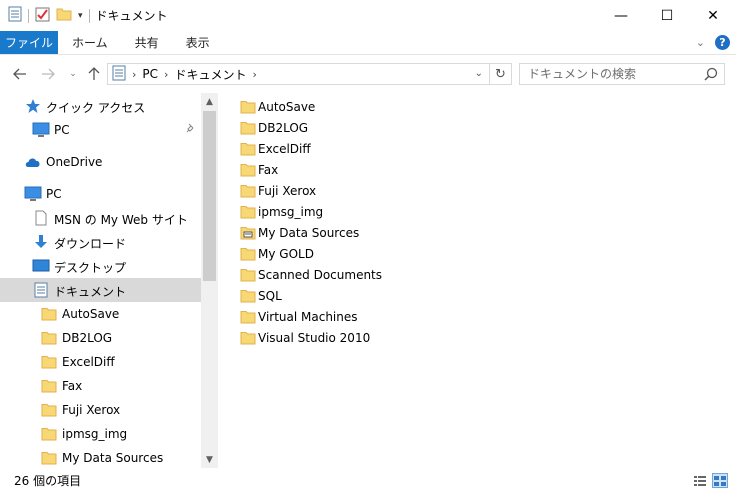 This screenshot has width=736, height=493. What do you see at coordinates (311, 274) in the screenshot?
I see `list-item: Scanned Documents` at bounding box center [311, 274].